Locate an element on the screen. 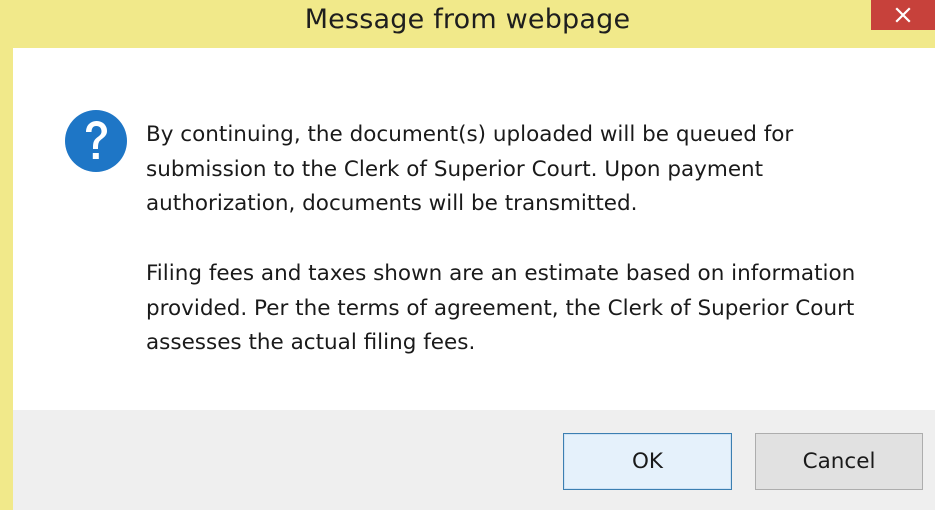 This screenshot has width=935, height=510. close-icon is located at coordinates (903, 15).